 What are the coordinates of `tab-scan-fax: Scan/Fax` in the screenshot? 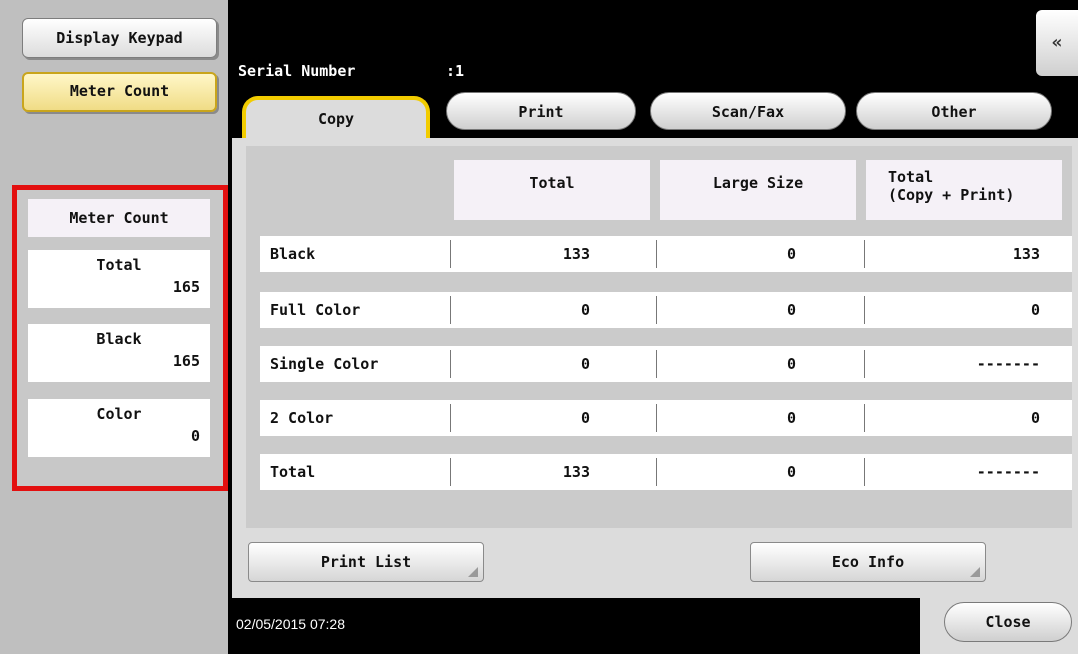 It's located at (748, 111).